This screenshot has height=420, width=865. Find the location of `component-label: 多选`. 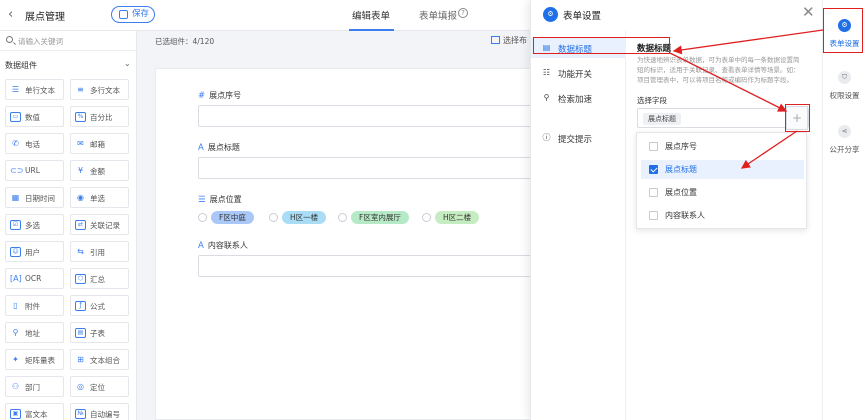

component-label: 多选 is located at coordinates (32, 225).